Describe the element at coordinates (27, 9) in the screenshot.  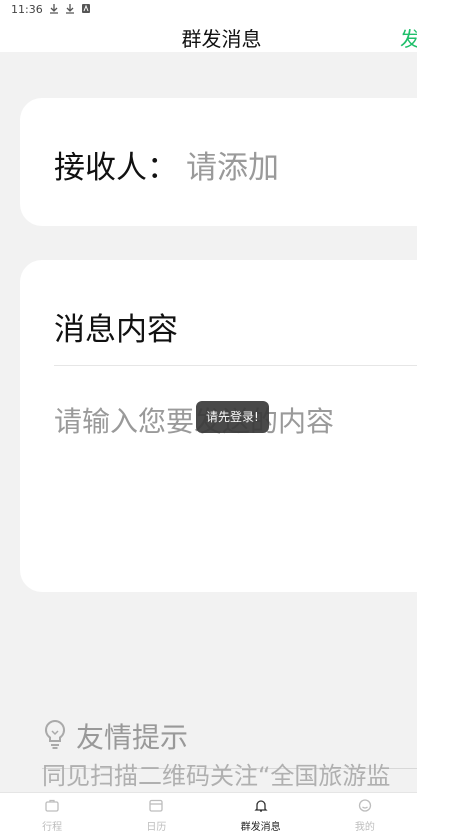
I see `status-time: 11:36` at that location.